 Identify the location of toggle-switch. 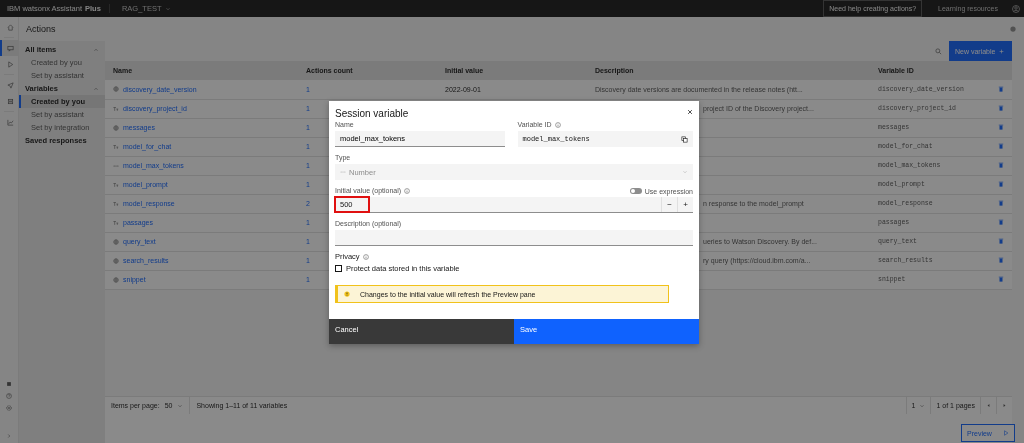
(635, 191).